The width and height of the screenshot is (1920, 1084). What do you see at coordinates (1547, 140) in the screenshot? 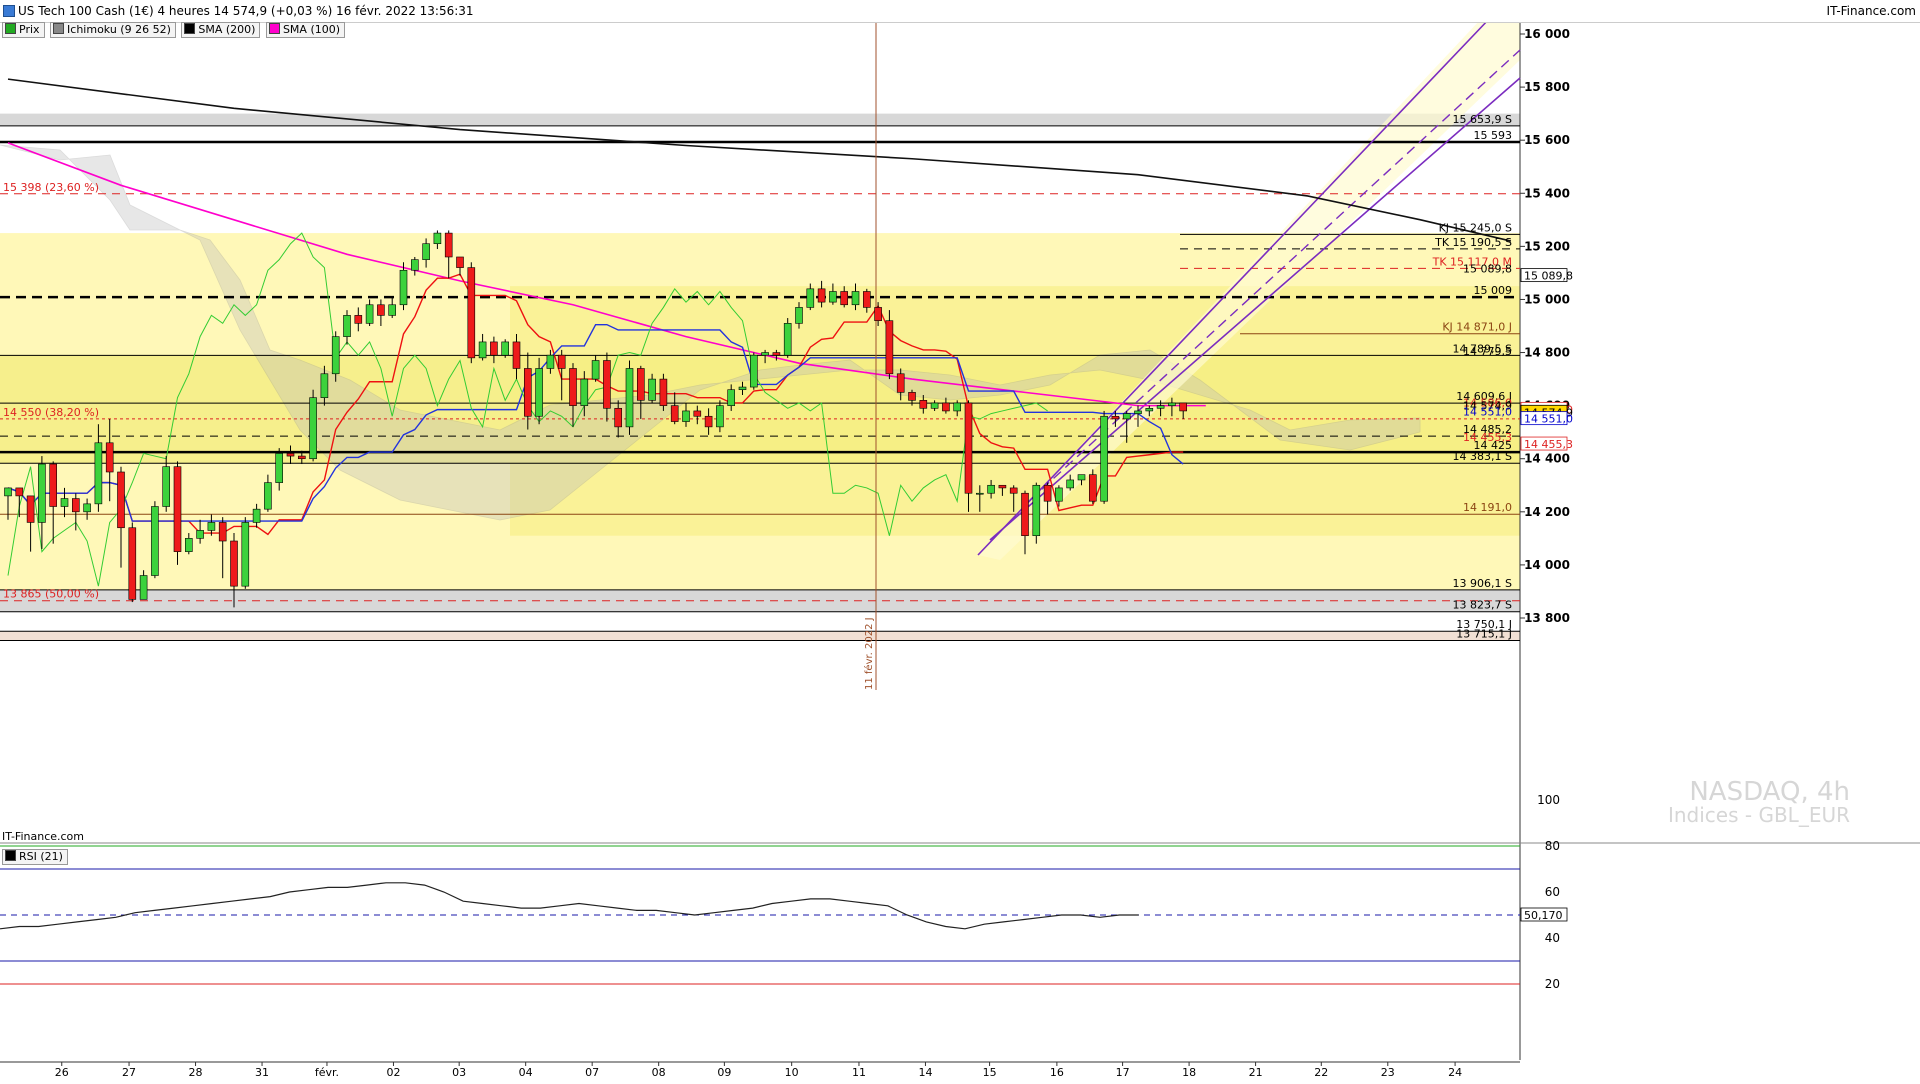
I see `y-tick-label: 15 600` at bounding box center [1547, 140].